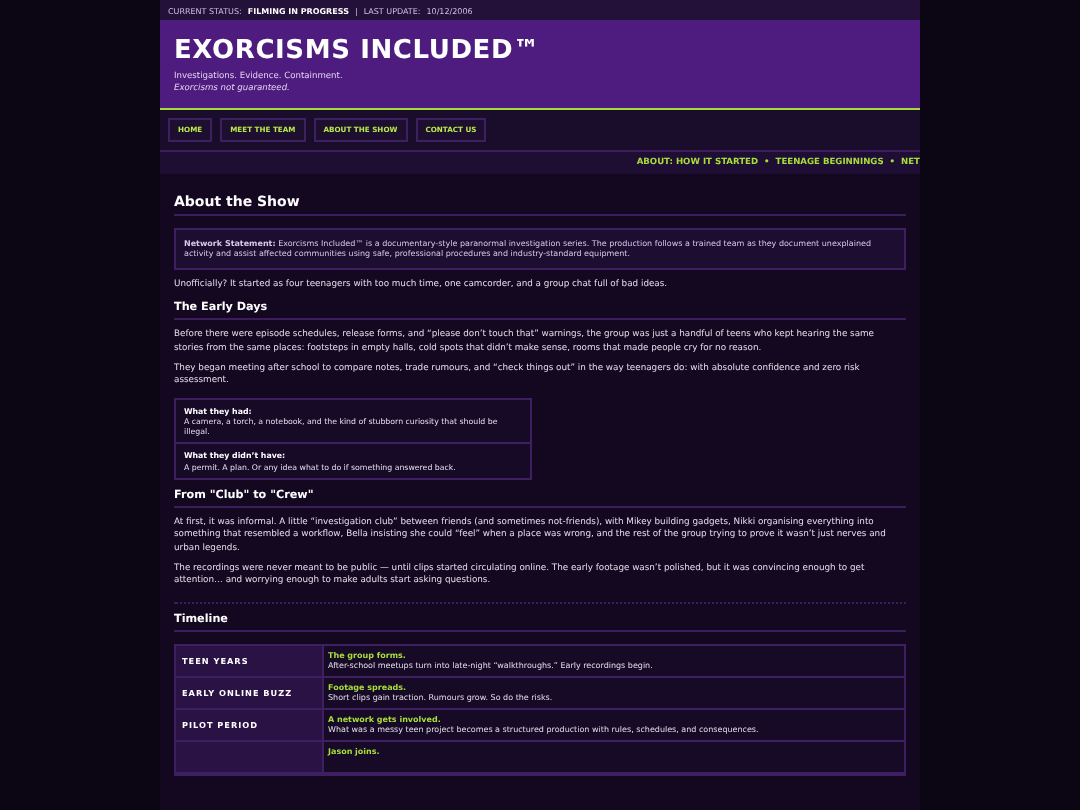 This screenshot has height=810, width=1080. What do you see at coordinates (358, 51) in the screenshot?
I see `site-title: EXORCISMS INCLUDED™` at bounding box center [358, 51].